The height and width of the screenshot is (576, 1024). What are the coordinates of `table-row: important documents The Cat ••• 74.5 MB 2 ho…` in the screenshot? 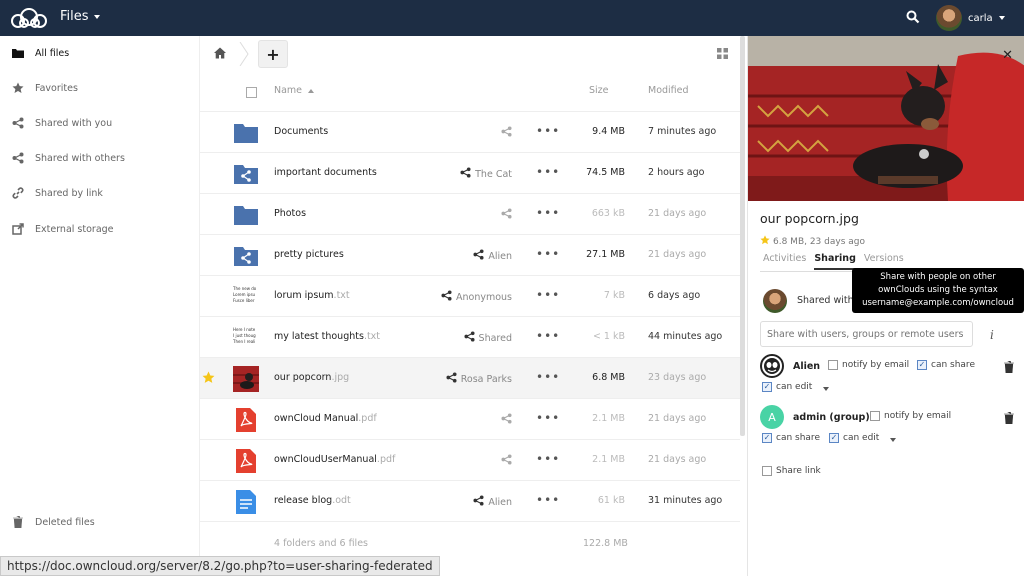 It's located at (470, 173).